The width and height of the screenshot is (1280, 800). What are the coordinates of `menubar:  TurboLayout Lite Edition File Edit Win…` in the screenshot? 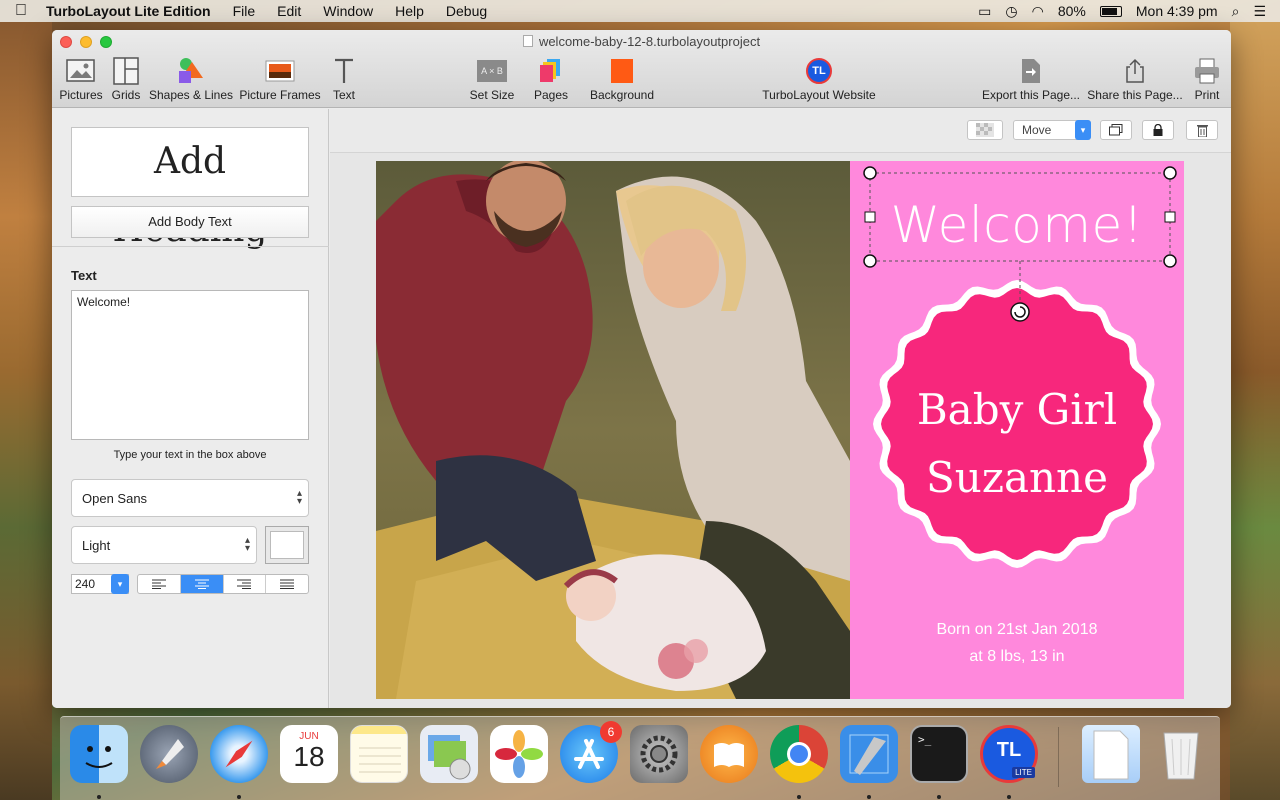 It's located at (640, 11).